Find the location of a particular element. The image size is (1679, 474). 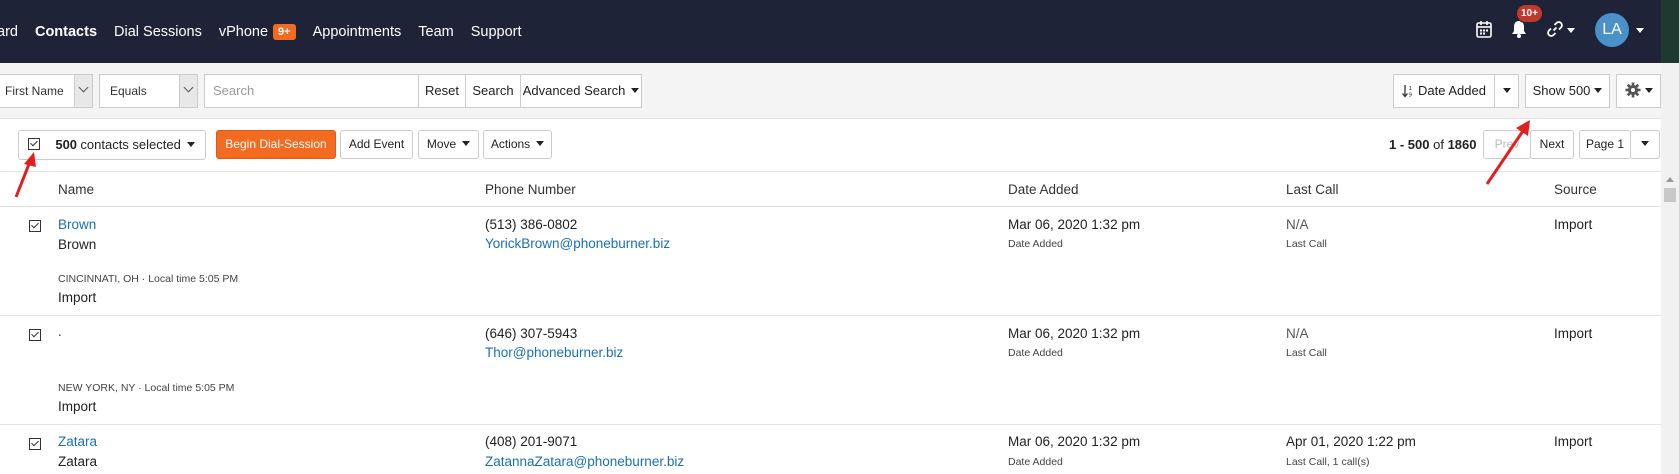

annotation-arrows is located at coordinates (772, 159).